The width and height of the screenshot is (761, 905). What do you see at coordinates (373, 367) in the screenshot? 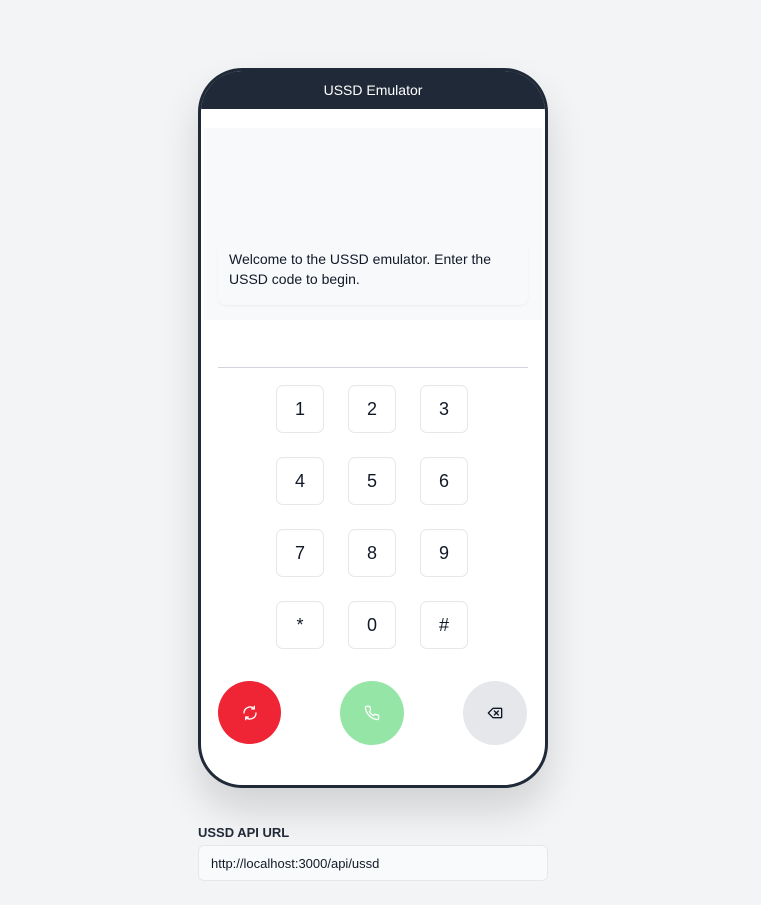
I see `ussd-input-divider` at bounding box center [373, 367].